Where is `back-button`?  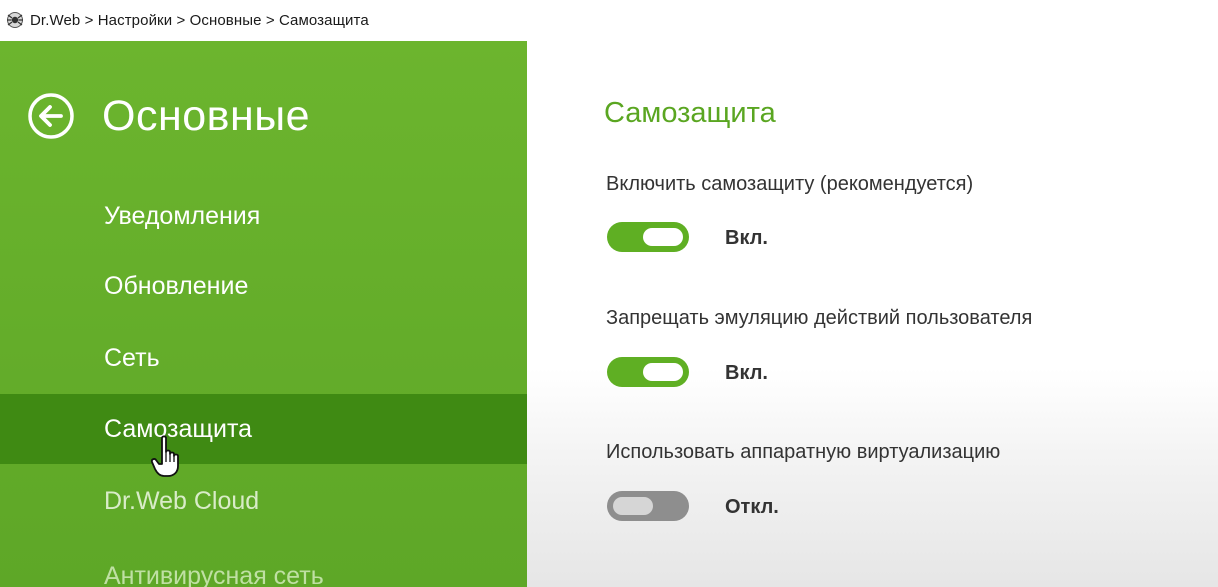
back-button is located at coordinates (51, 116).